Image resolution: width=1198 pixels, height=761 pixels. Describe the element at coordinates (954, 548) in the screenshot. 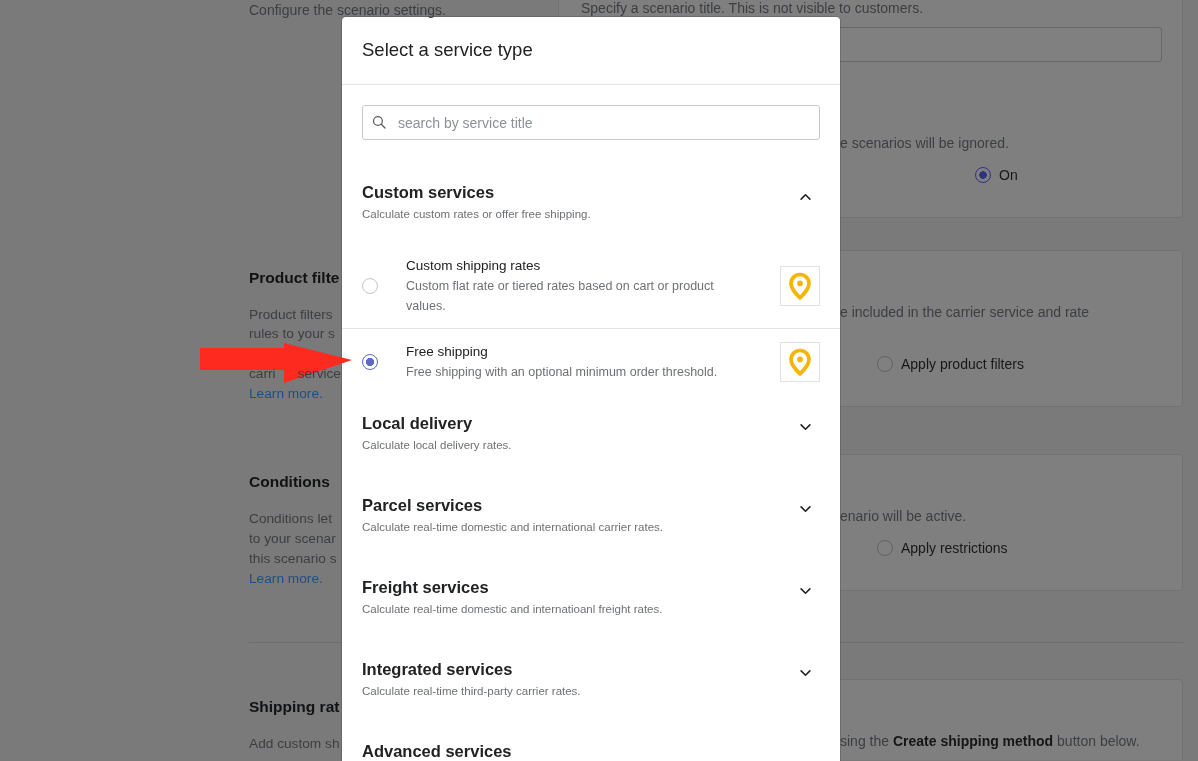

I see `radio-label: Apply restrictions` at that location.